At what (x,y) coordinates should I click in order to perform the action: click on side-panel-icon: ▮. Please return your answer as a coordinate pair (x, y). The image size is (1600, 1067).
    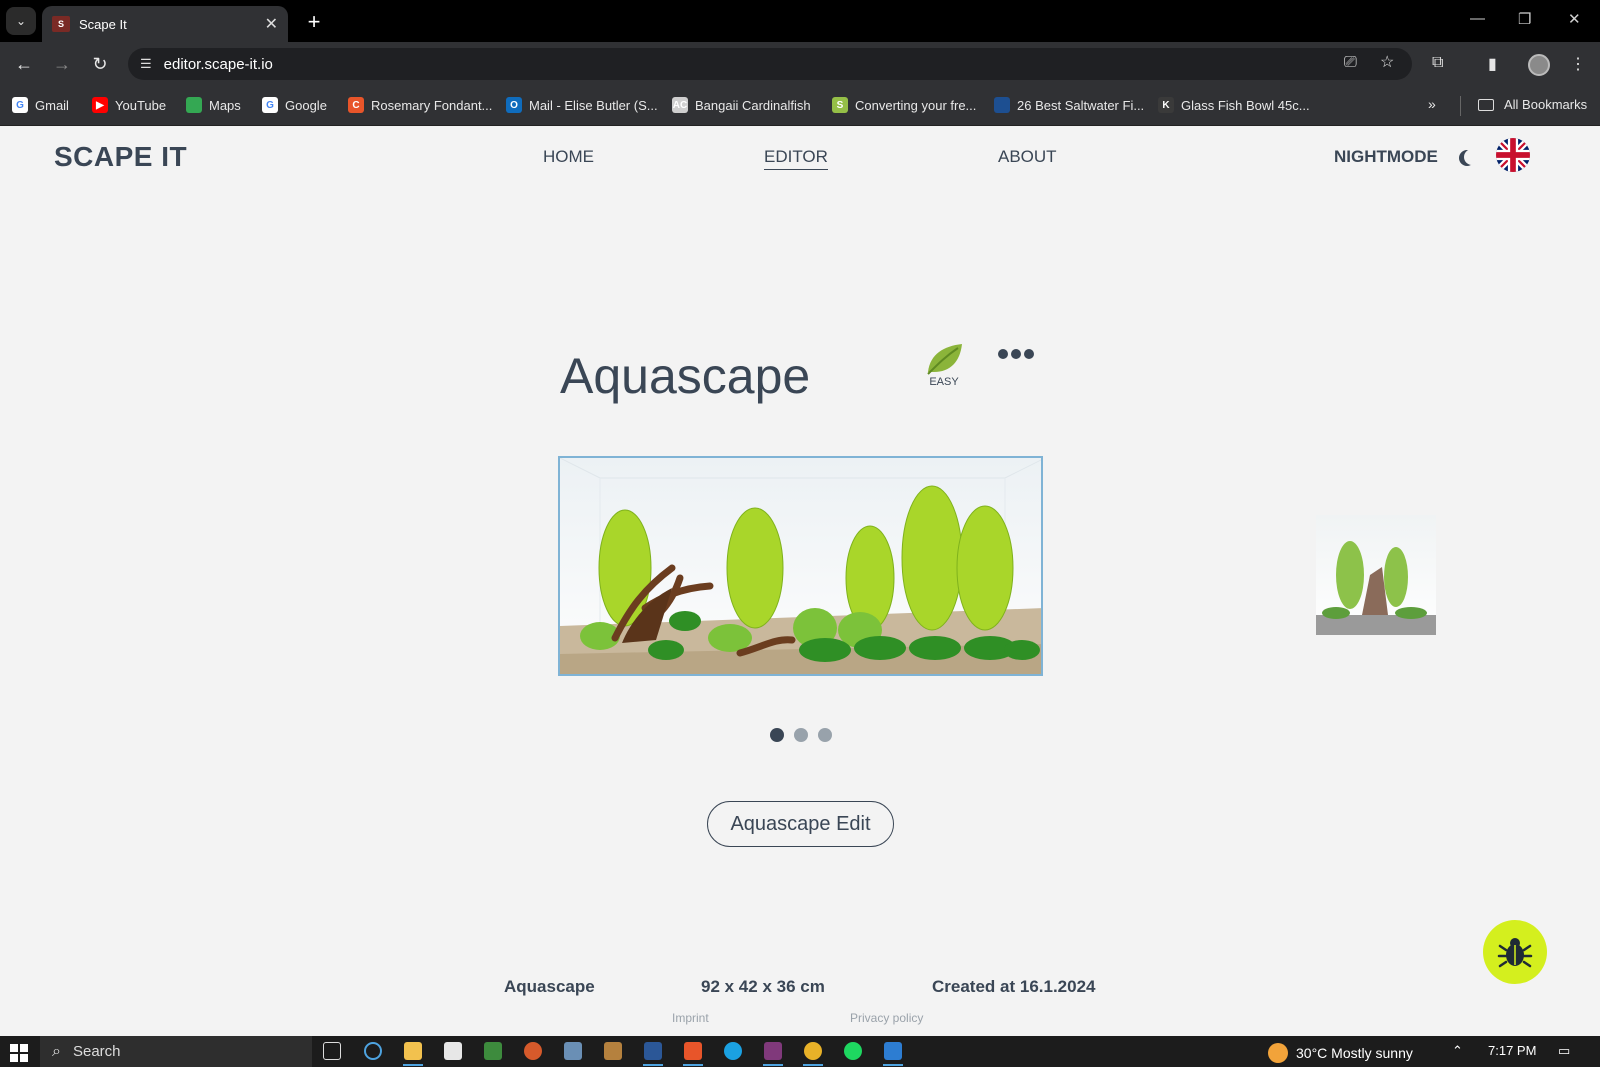
    Looking at the image, I should click on (1492, 64).